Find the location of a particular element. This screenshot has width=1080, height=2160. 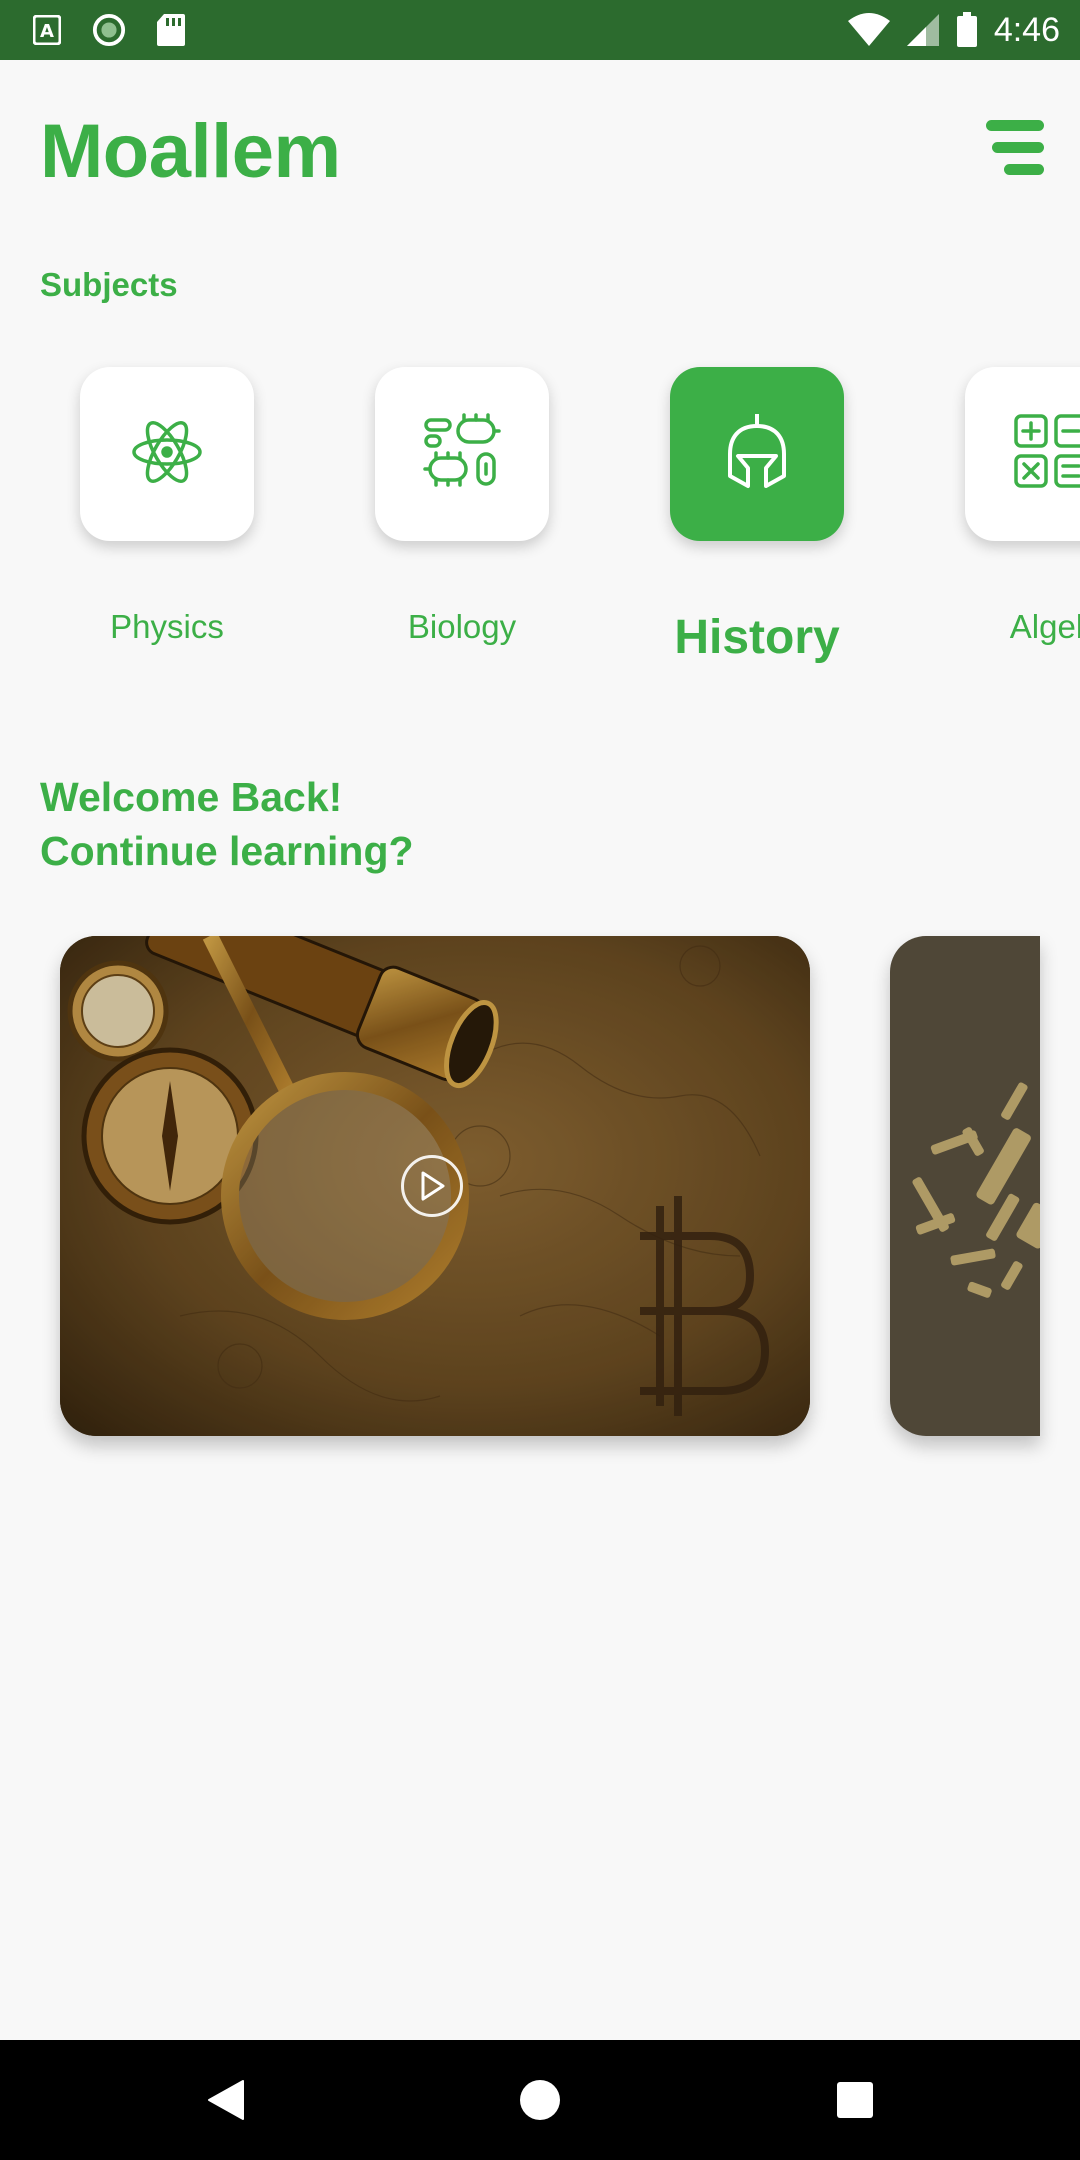

system-nav-bar is located at coordinates (540, 2100).